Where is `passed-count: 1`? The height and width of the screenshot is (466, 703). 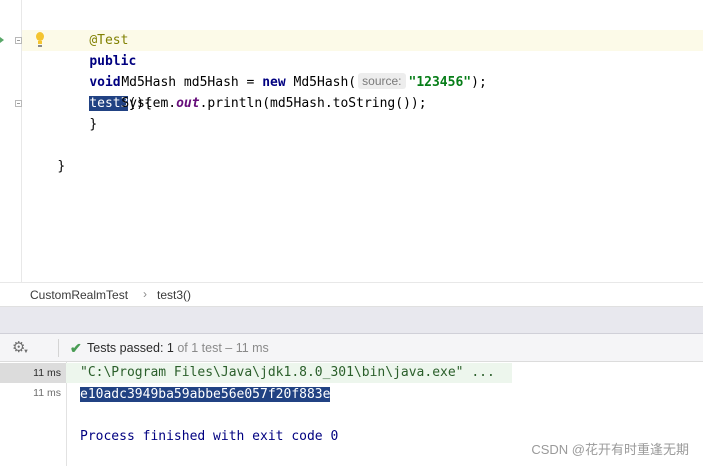
passed-count: 1 is located at coordinates (170, 348).